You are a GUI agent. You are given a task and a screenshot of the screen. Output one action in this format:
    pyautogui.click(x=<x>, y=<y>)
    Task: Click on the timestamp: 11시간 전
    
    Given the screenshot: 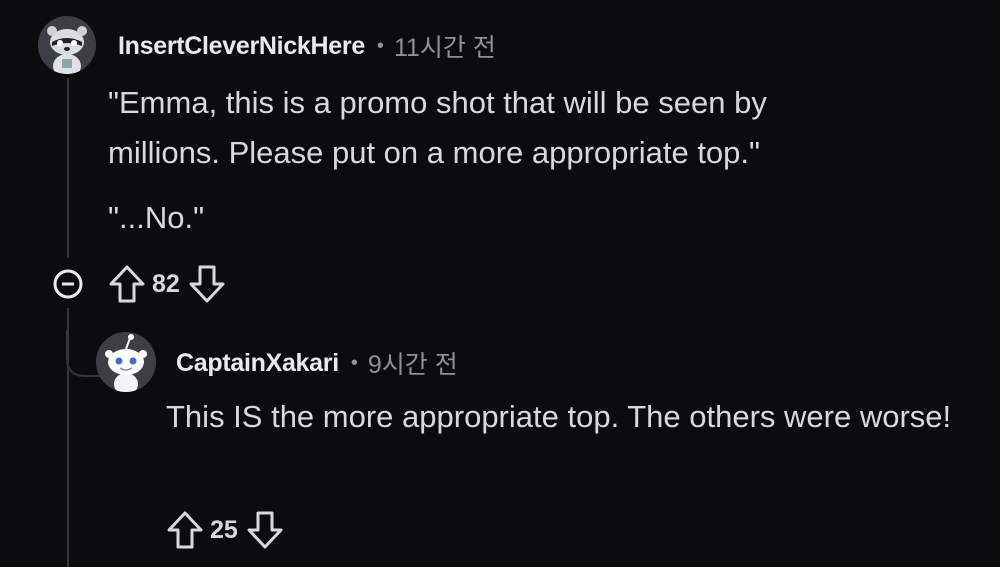 What is the action you would take?
    pyautogui.click(x=445, y=46)
    